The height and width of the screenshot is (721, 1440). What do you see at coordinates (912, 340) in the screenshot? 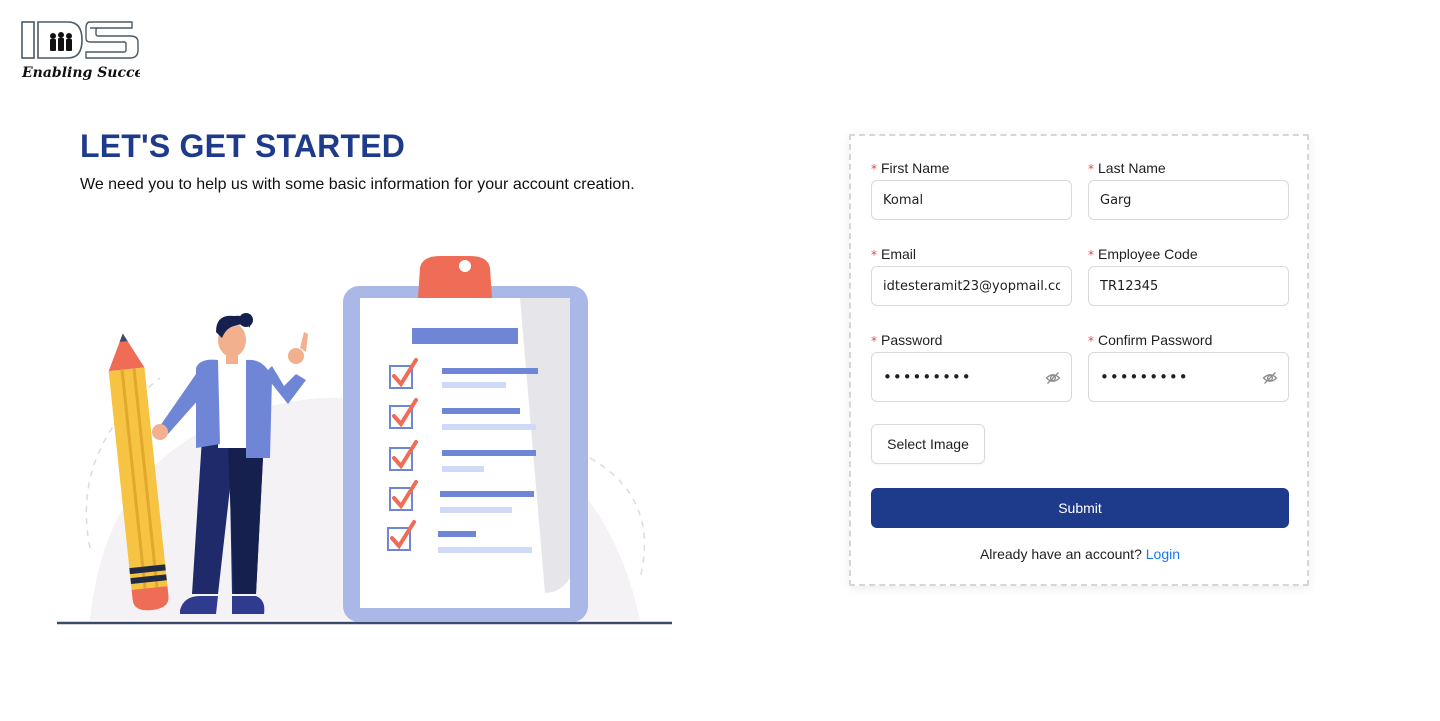
I see `password-label: Password` at bounding box center [912, 340].